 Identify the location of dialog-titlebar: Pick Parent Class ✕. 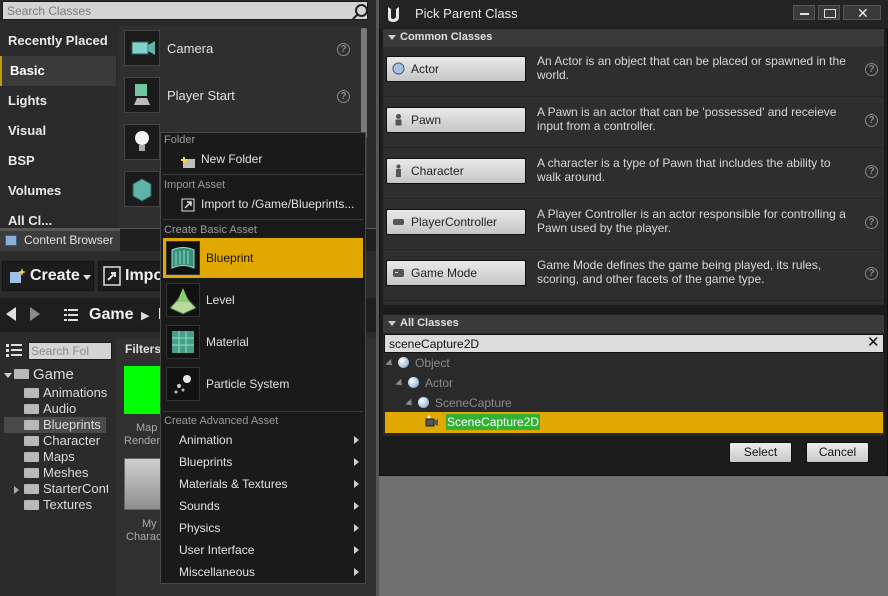
(633, 14).